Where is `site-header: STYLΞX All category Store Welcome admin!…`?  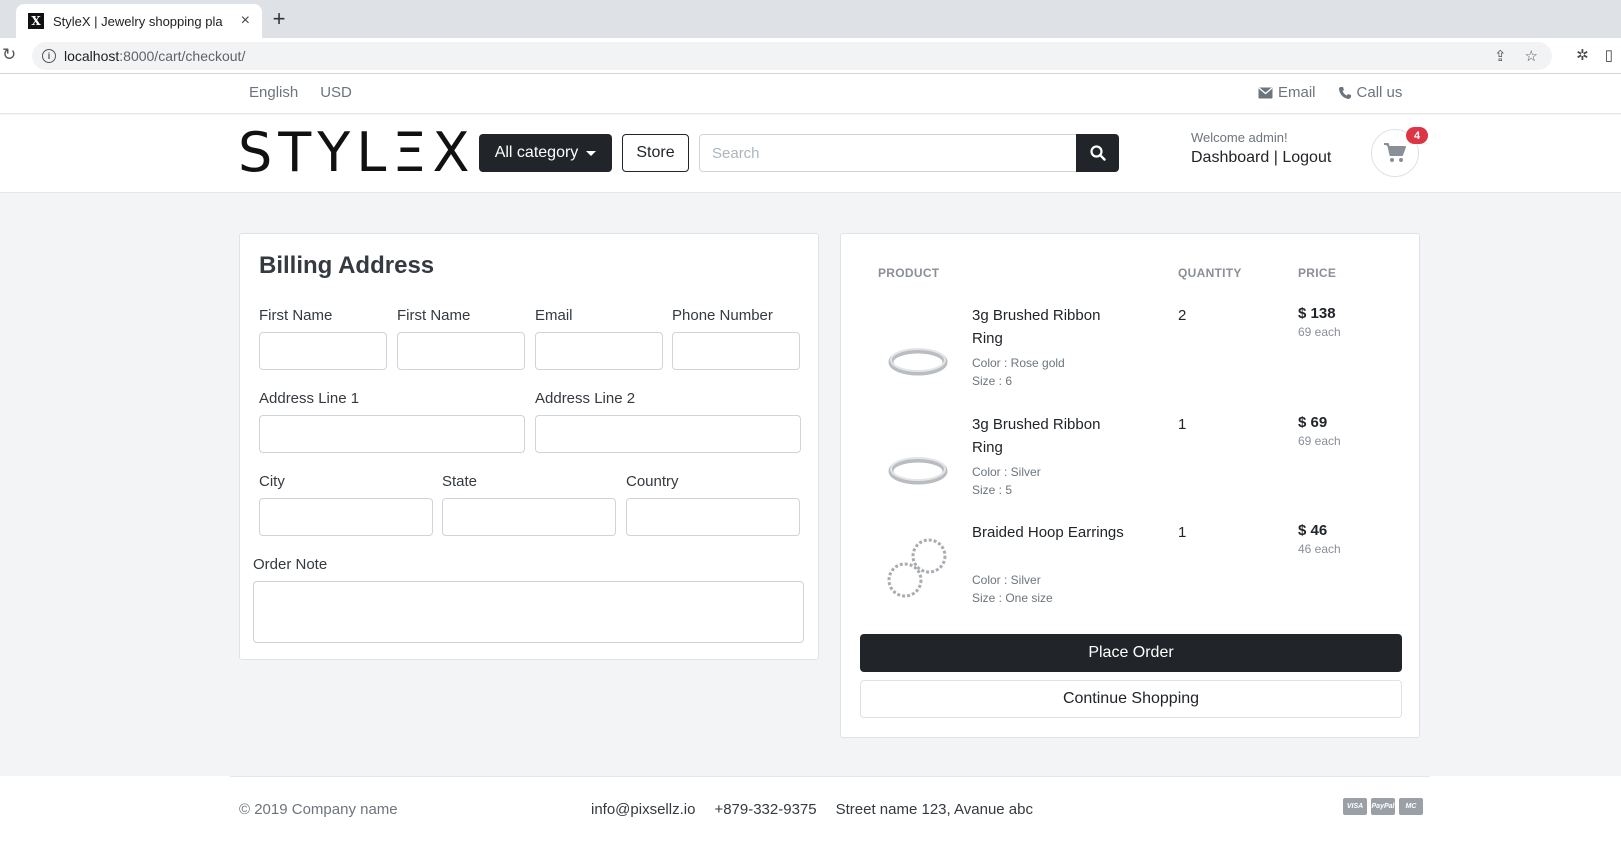 site-header: STYLΞX All category Store Welcome admin!… is located at coordinates (810, 154).